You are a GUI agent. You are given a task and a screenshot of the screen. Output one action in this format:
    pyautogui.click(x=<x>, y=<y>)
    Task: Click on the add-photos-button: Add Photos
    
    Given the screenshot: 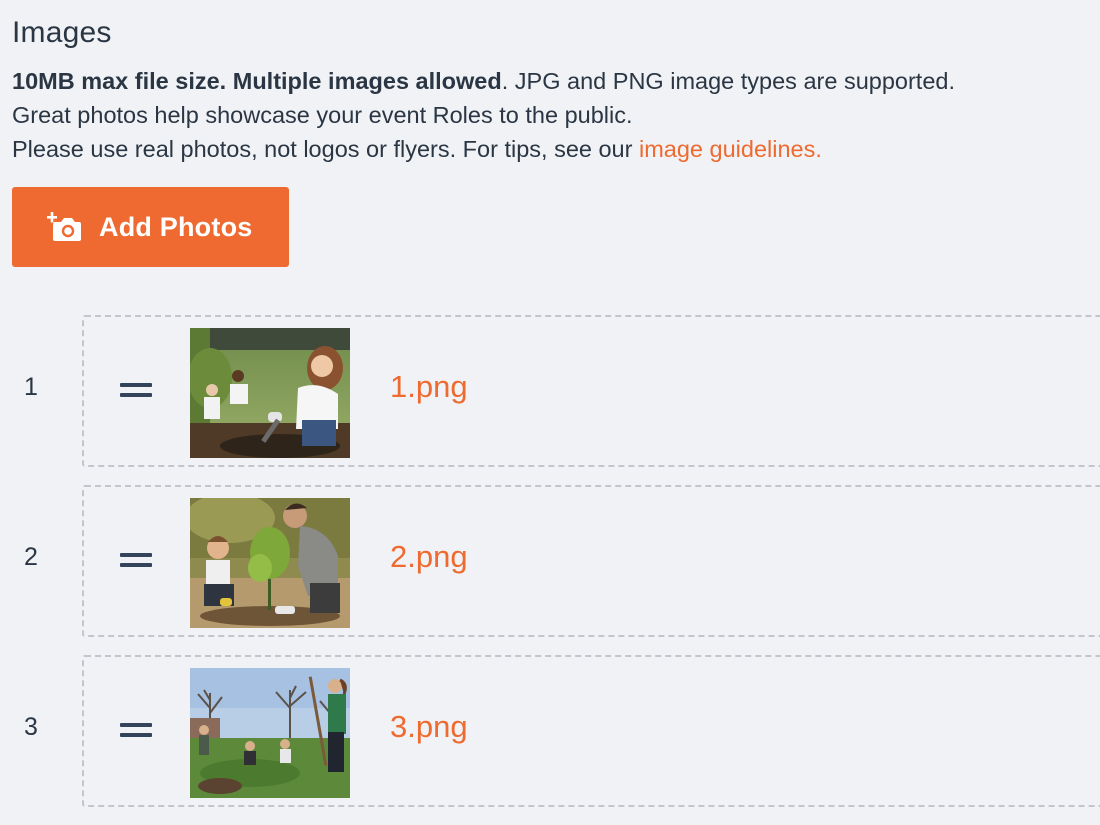 What is the action you would take?
    pyautogui.click(x=150, y=227)
    